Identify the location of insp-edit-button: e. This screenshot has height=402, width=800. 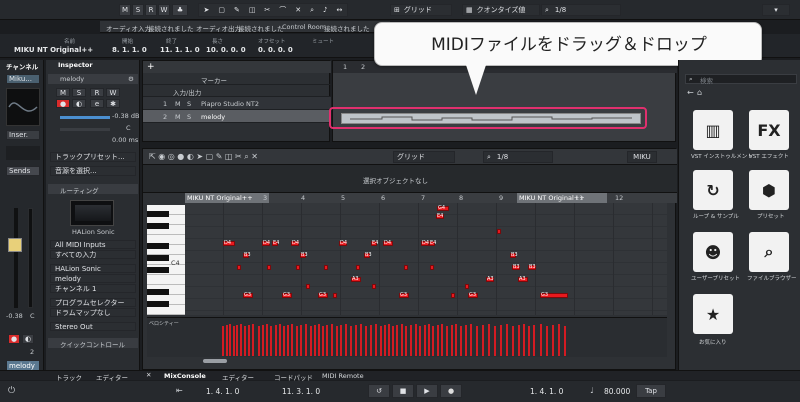
(97, 103).